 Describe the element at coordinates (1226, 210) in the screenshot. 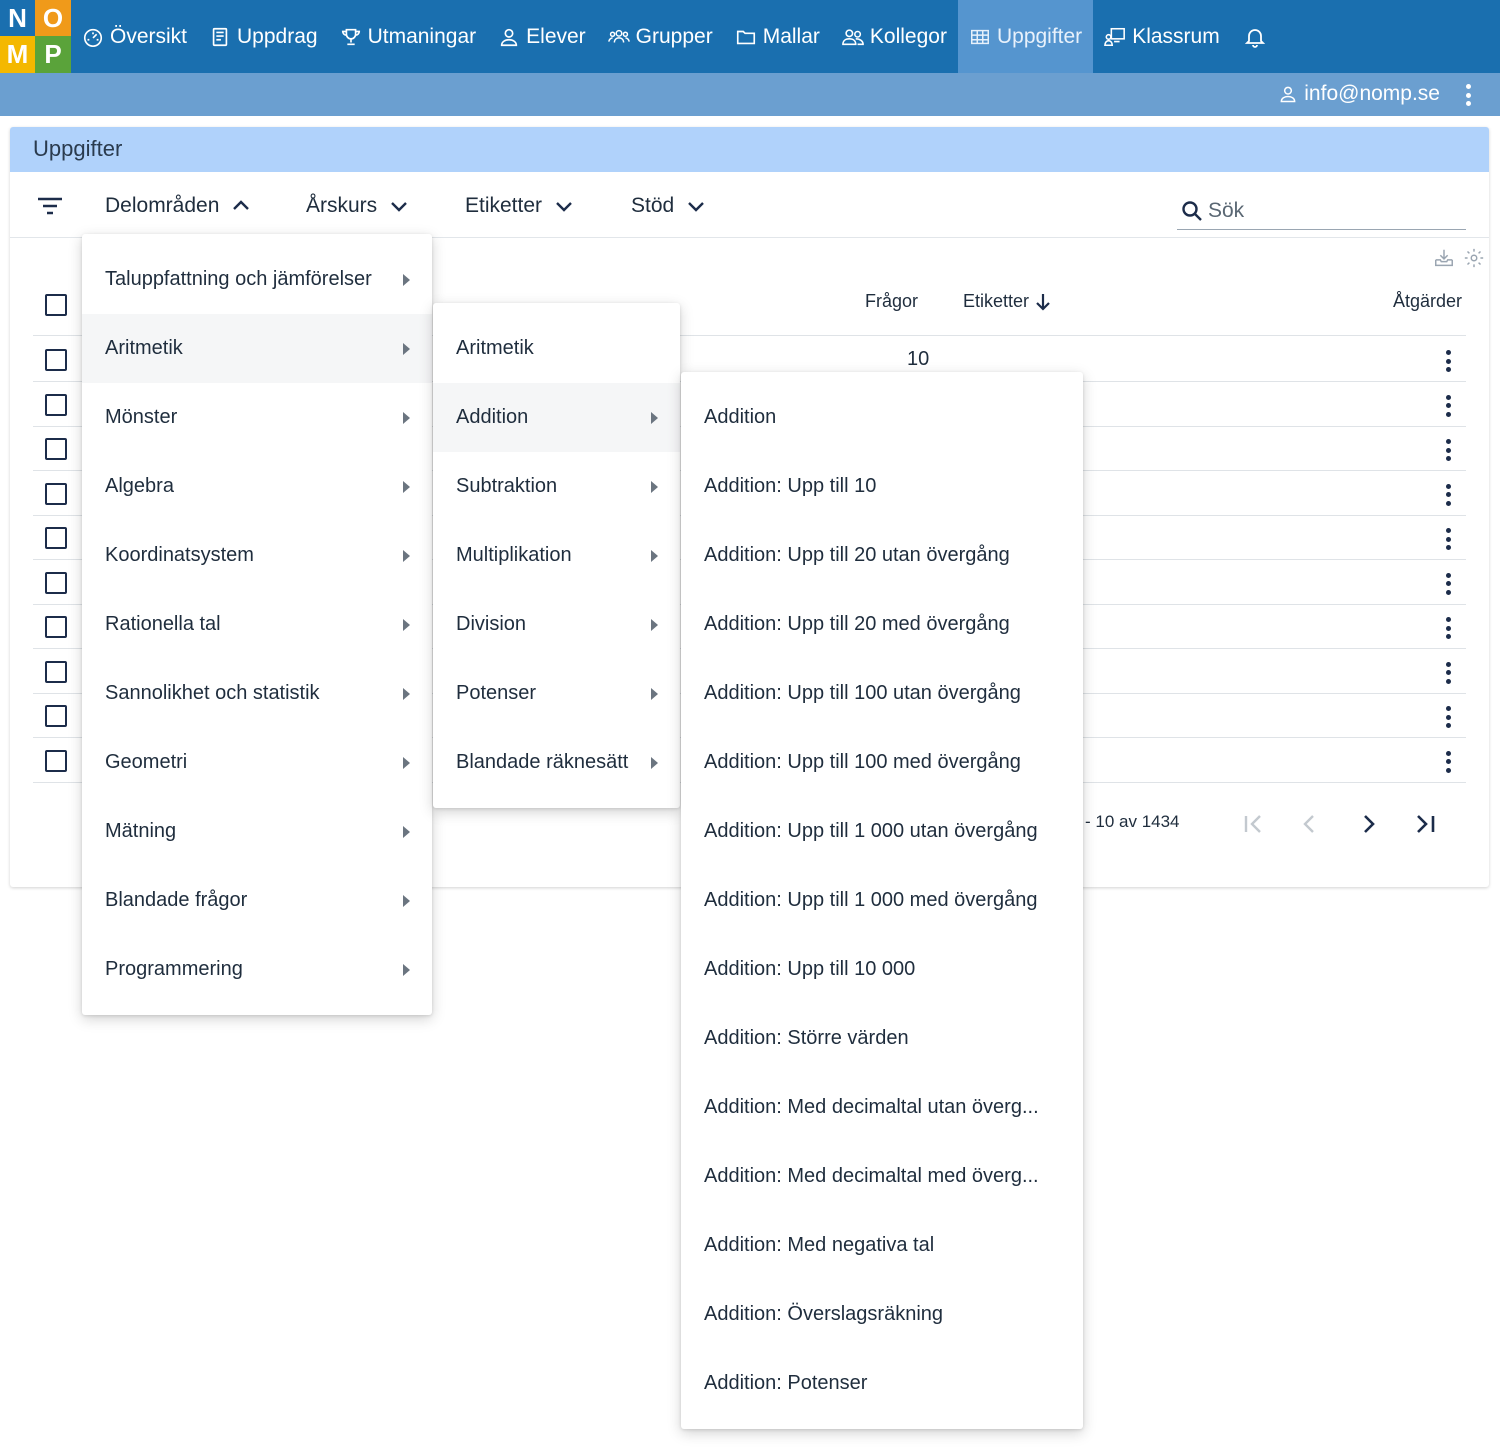

I see `search-placeholder: Sök` at that location.